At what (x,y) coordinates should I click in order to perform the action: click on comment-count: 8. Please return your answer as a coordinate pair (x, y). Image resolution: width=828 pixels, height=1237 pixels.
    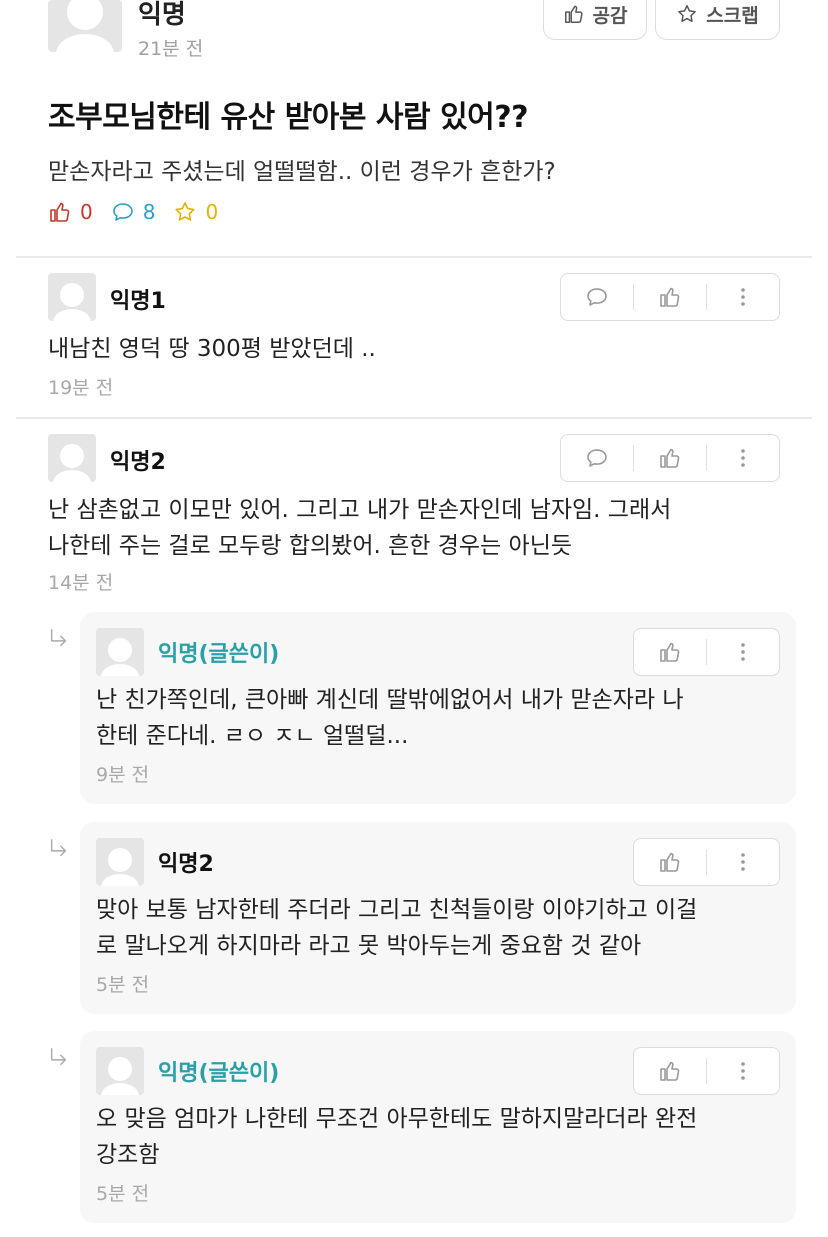
    Looking at the image, I should click on (133, 212).